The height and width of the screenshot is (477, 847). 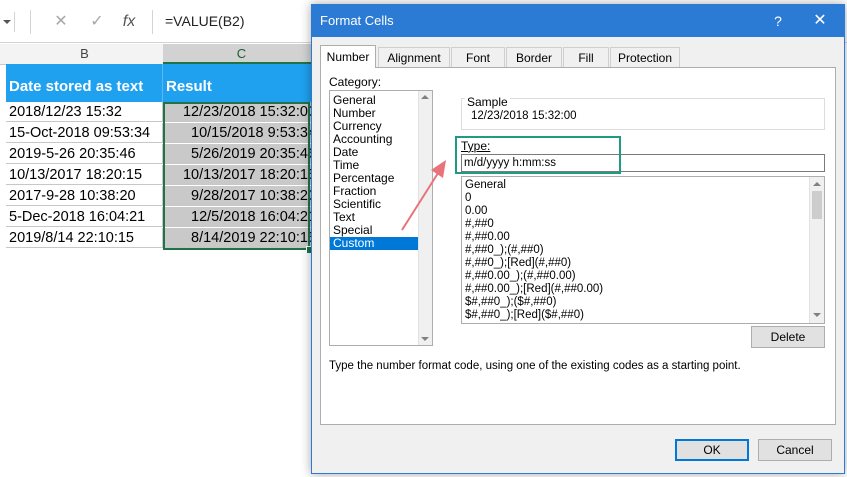 I want to click on format-code-item: #,##0.00, so click(x=487, y=237).